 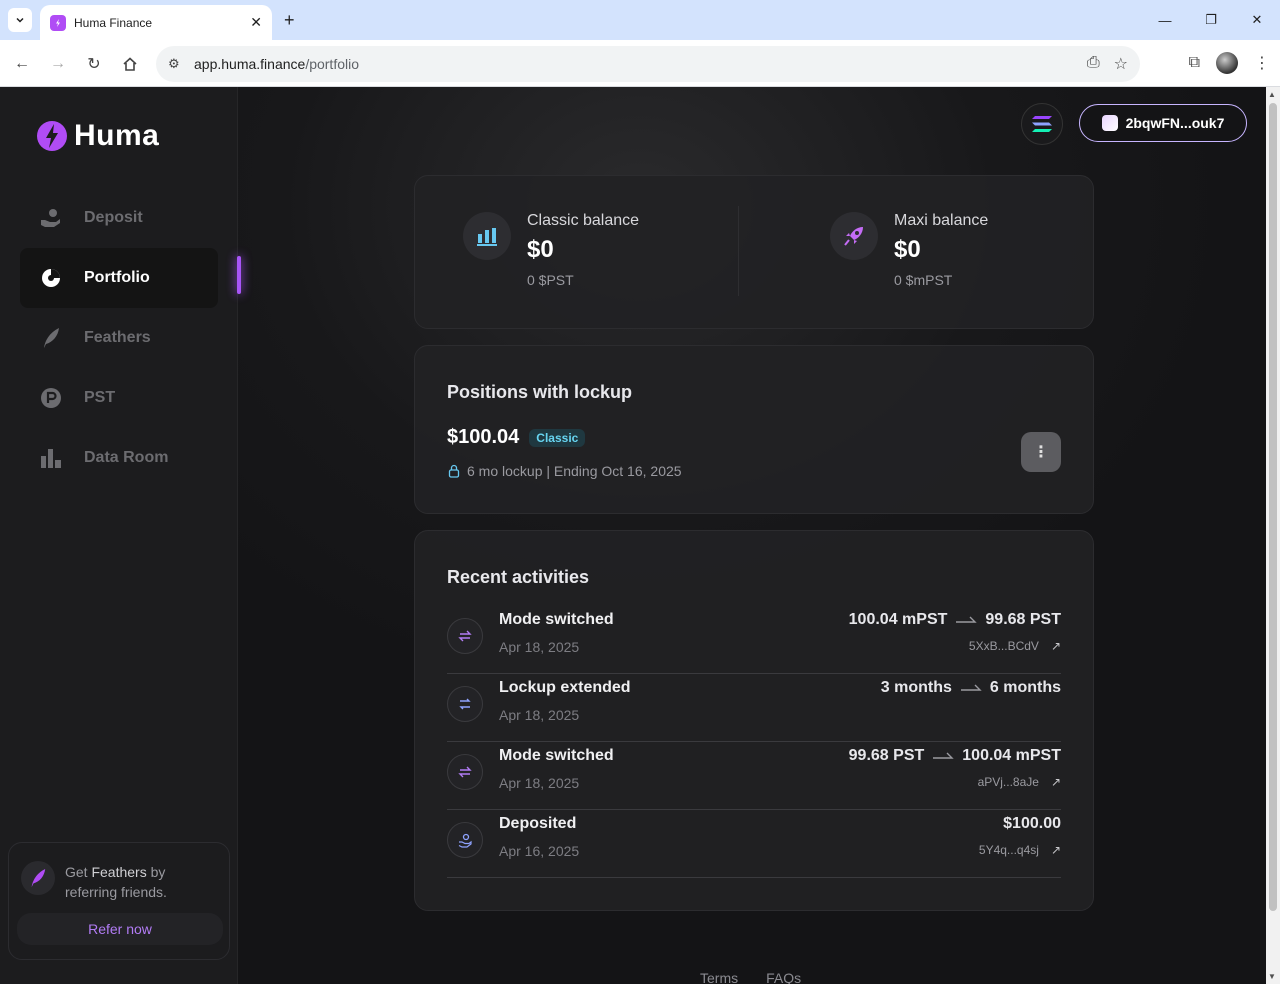 I want to click on deposit-icon, so click(x=465, y=840).